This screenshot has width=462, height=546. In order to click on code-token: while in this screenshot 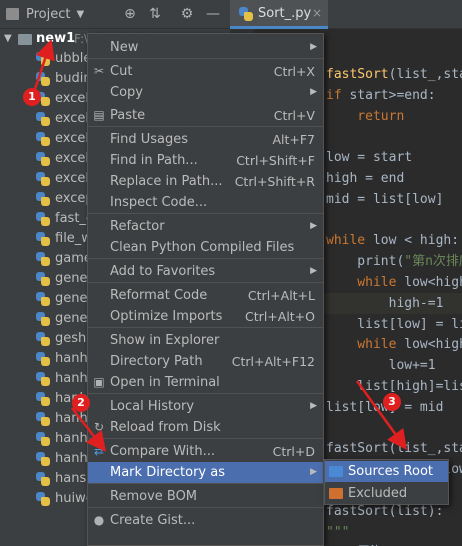, I will do `click(365, 345)`.